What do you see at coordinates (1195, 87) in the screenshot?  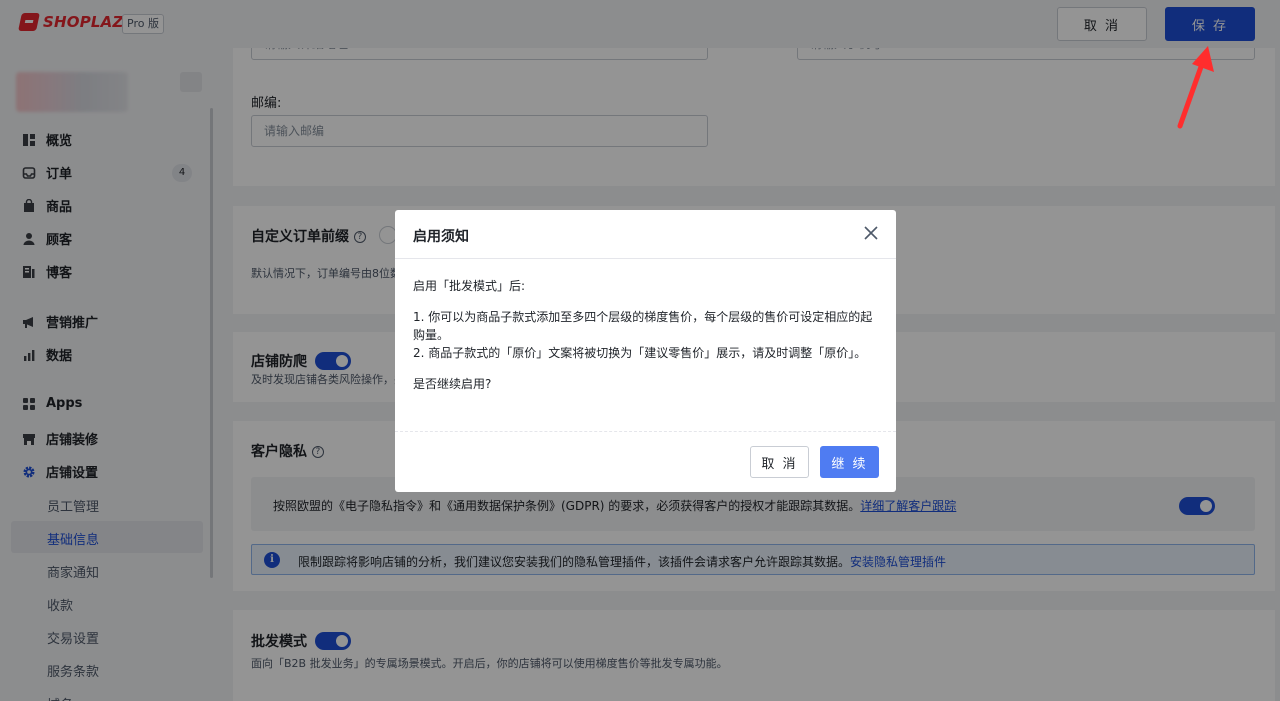 I see `annotation-arrow-icon` at bounding box center [1195, 87].